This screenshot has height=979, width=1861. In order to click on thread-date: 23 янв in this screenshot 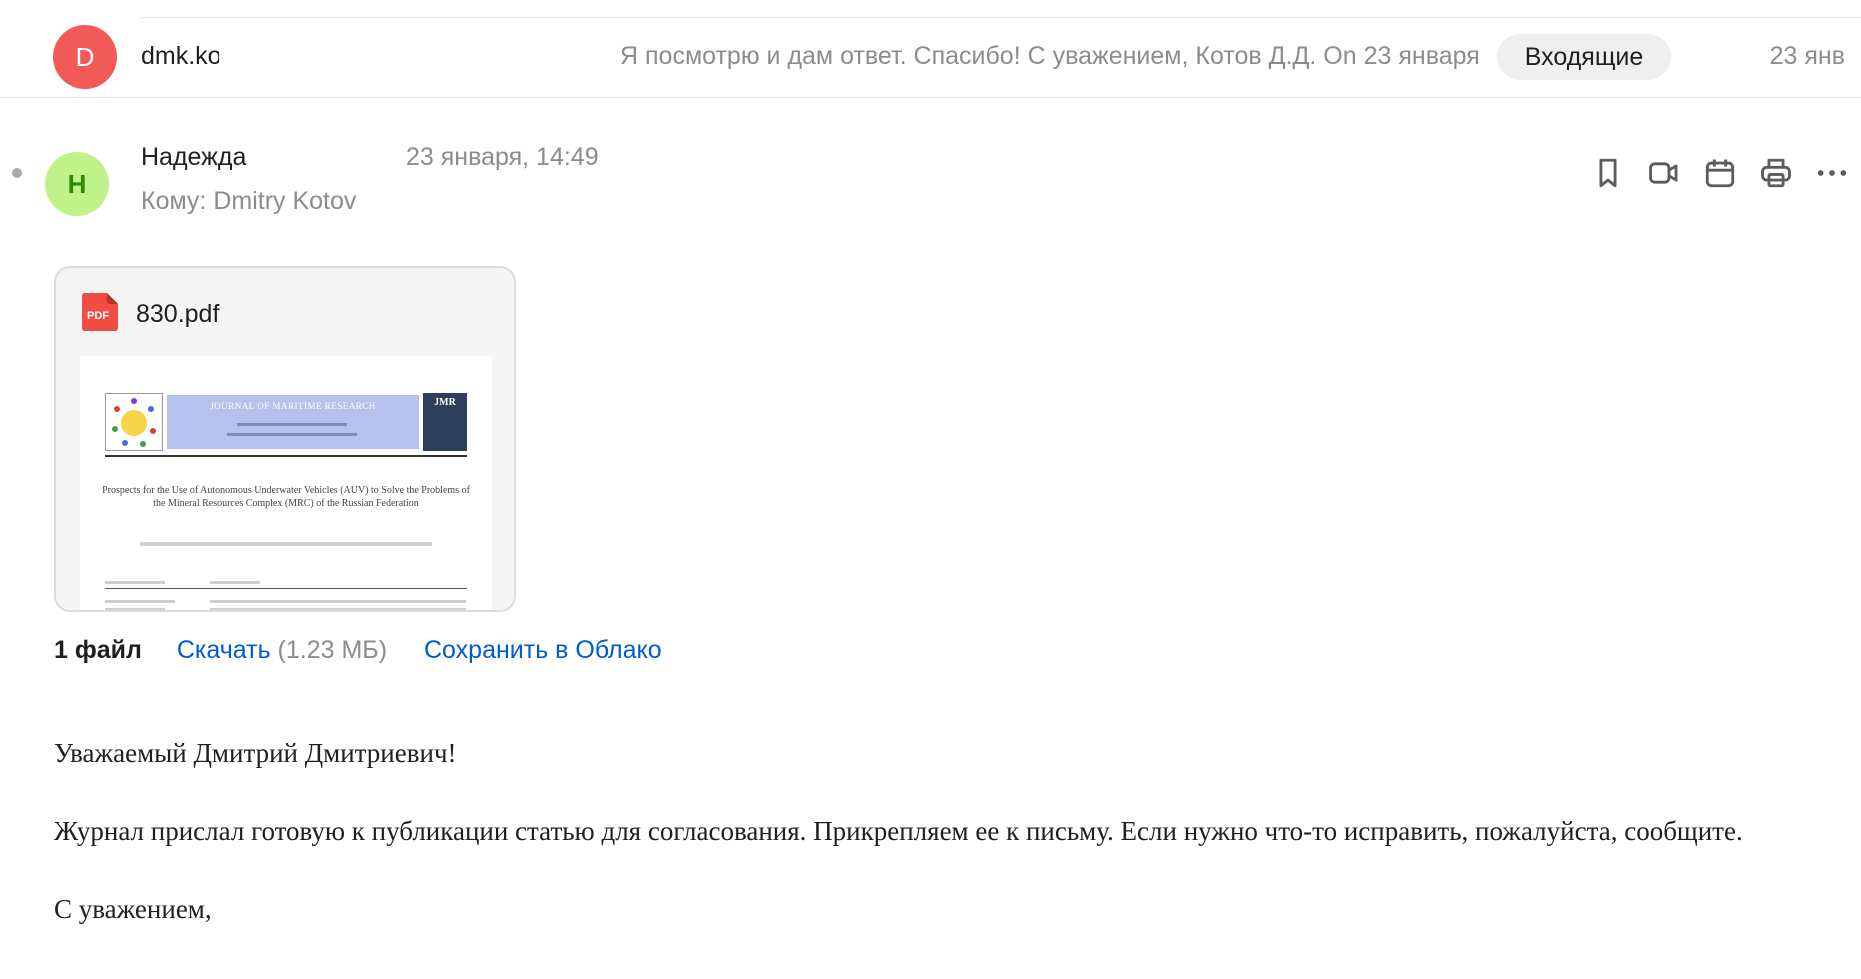, I will do `click(1807, 56)`.